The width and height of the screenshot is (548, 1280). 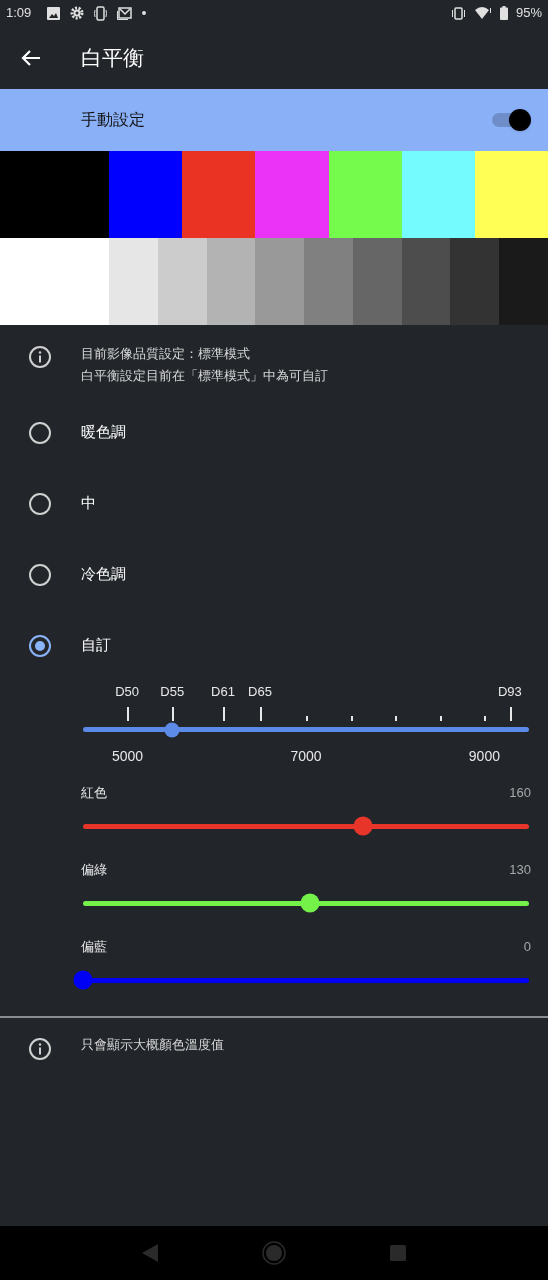 I want to click on back-arrow-icon, so click(x=31, y=57).